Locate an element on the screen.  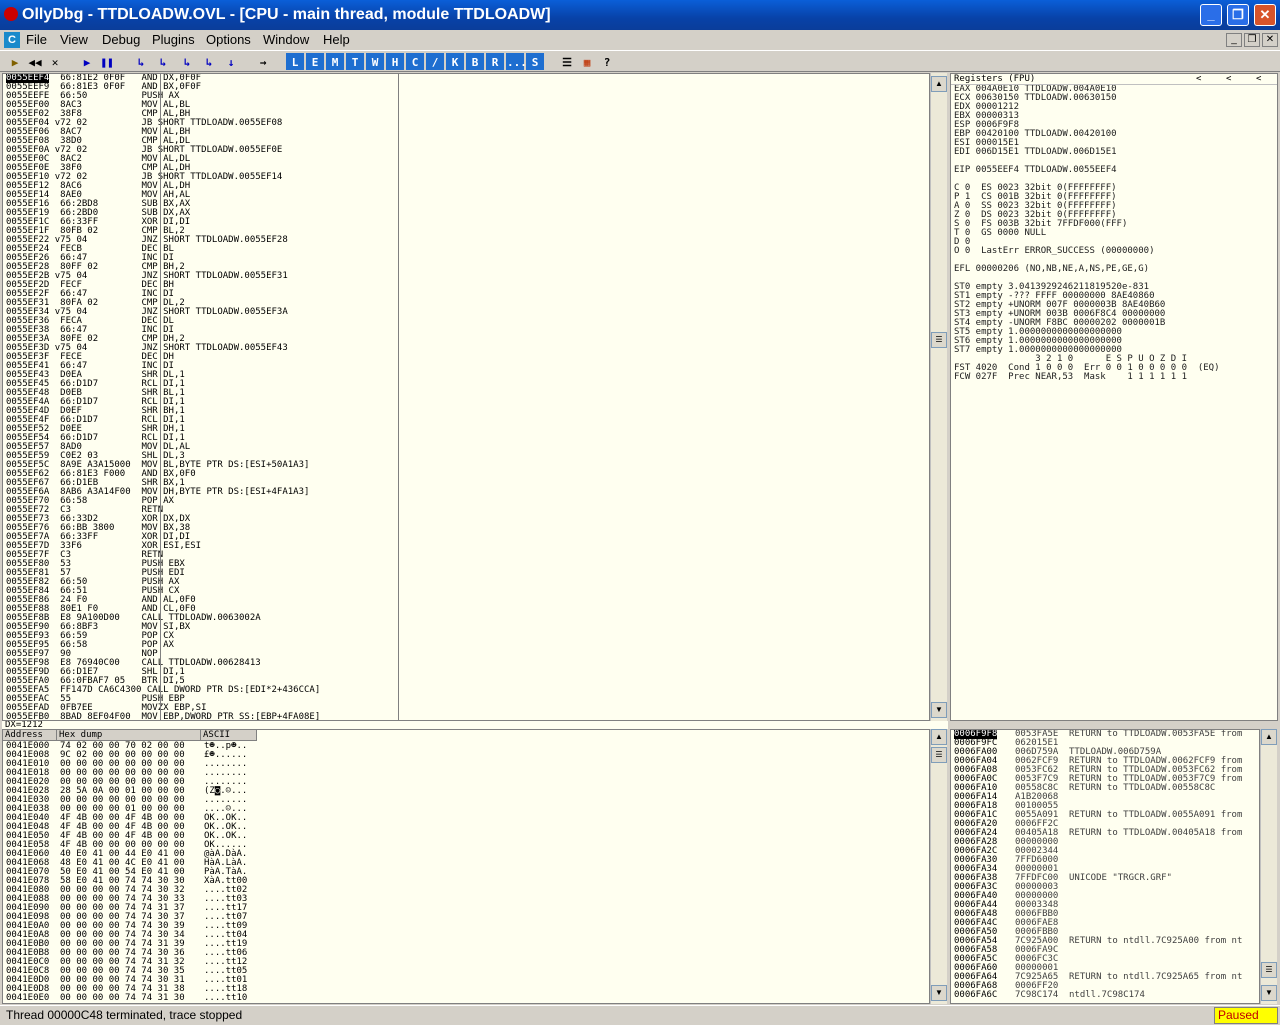
mdi-minimize-button: _ is located at coordinates (1234, 40).